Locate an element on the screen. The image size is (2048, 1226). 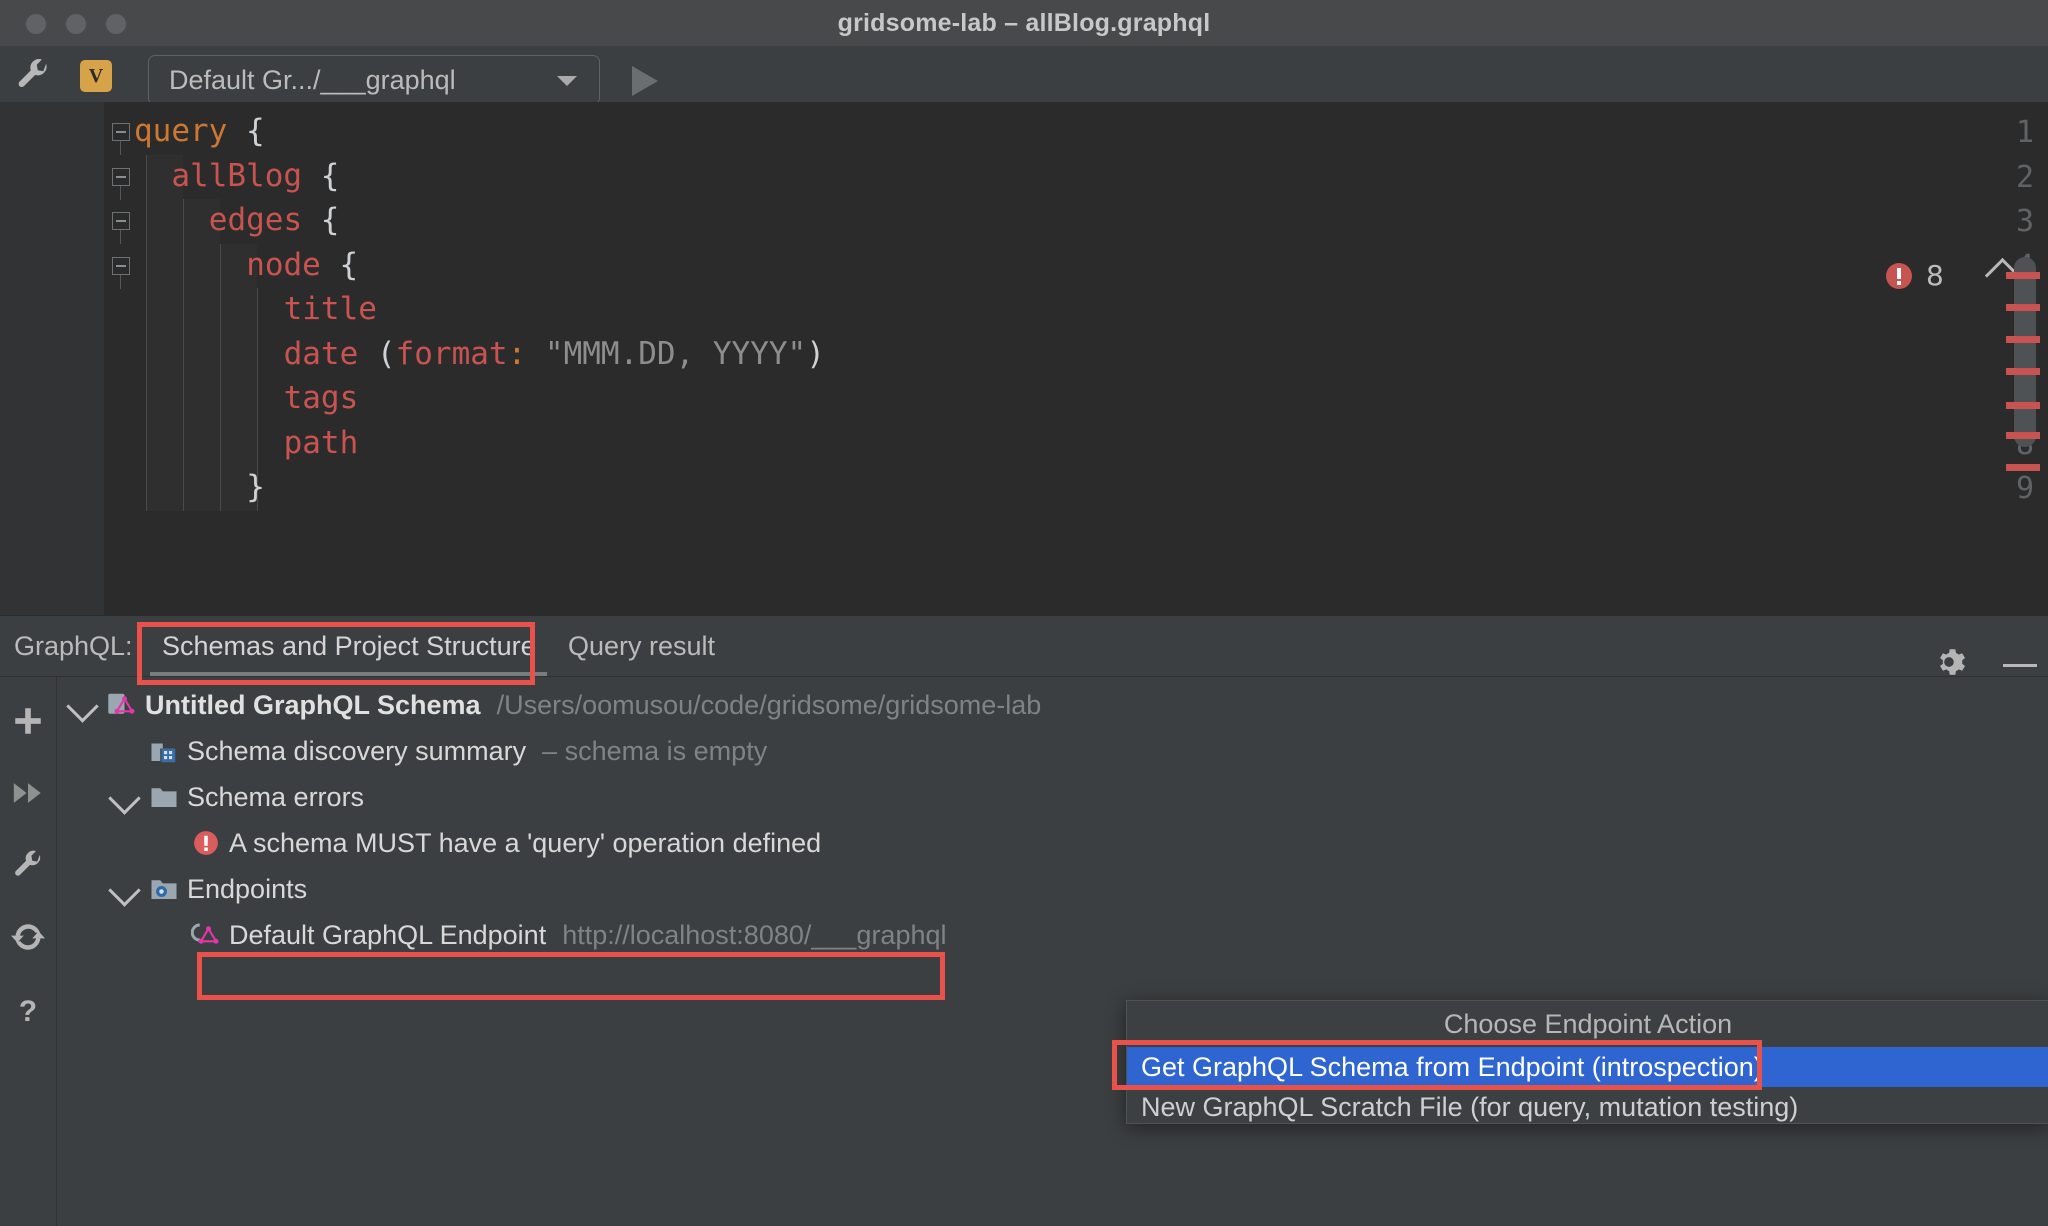
code-line: query { is located at coordinates (199, 131).